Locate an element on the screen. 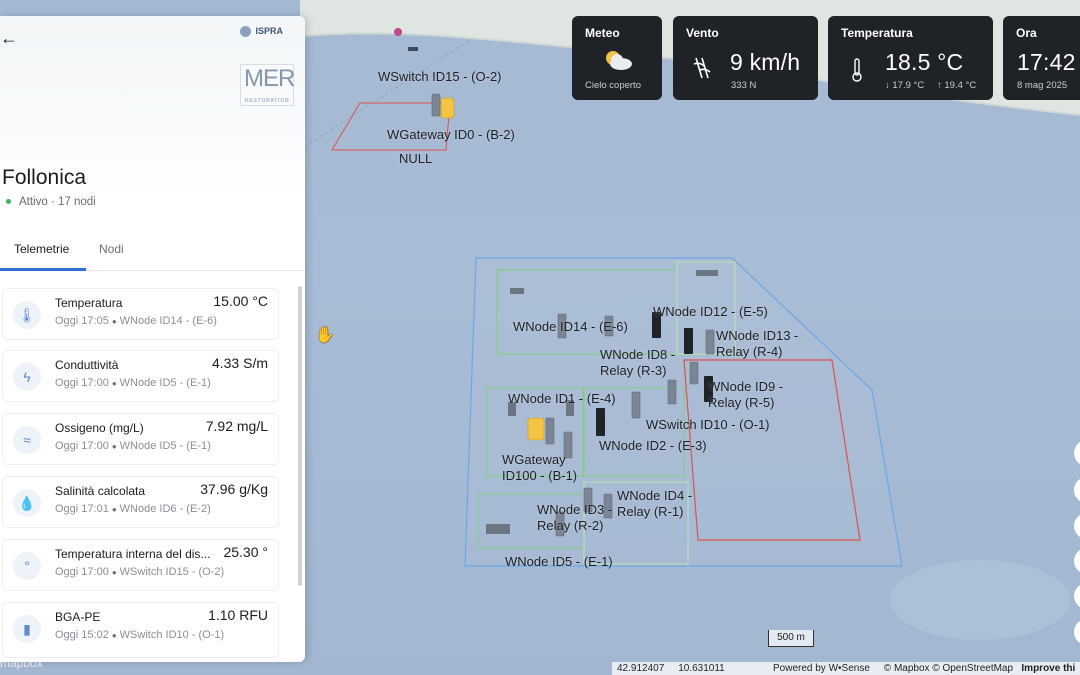 This screenshot has width=1080, height=675. improve-map-link: Improve thi is located at coordinates (1048, 668).